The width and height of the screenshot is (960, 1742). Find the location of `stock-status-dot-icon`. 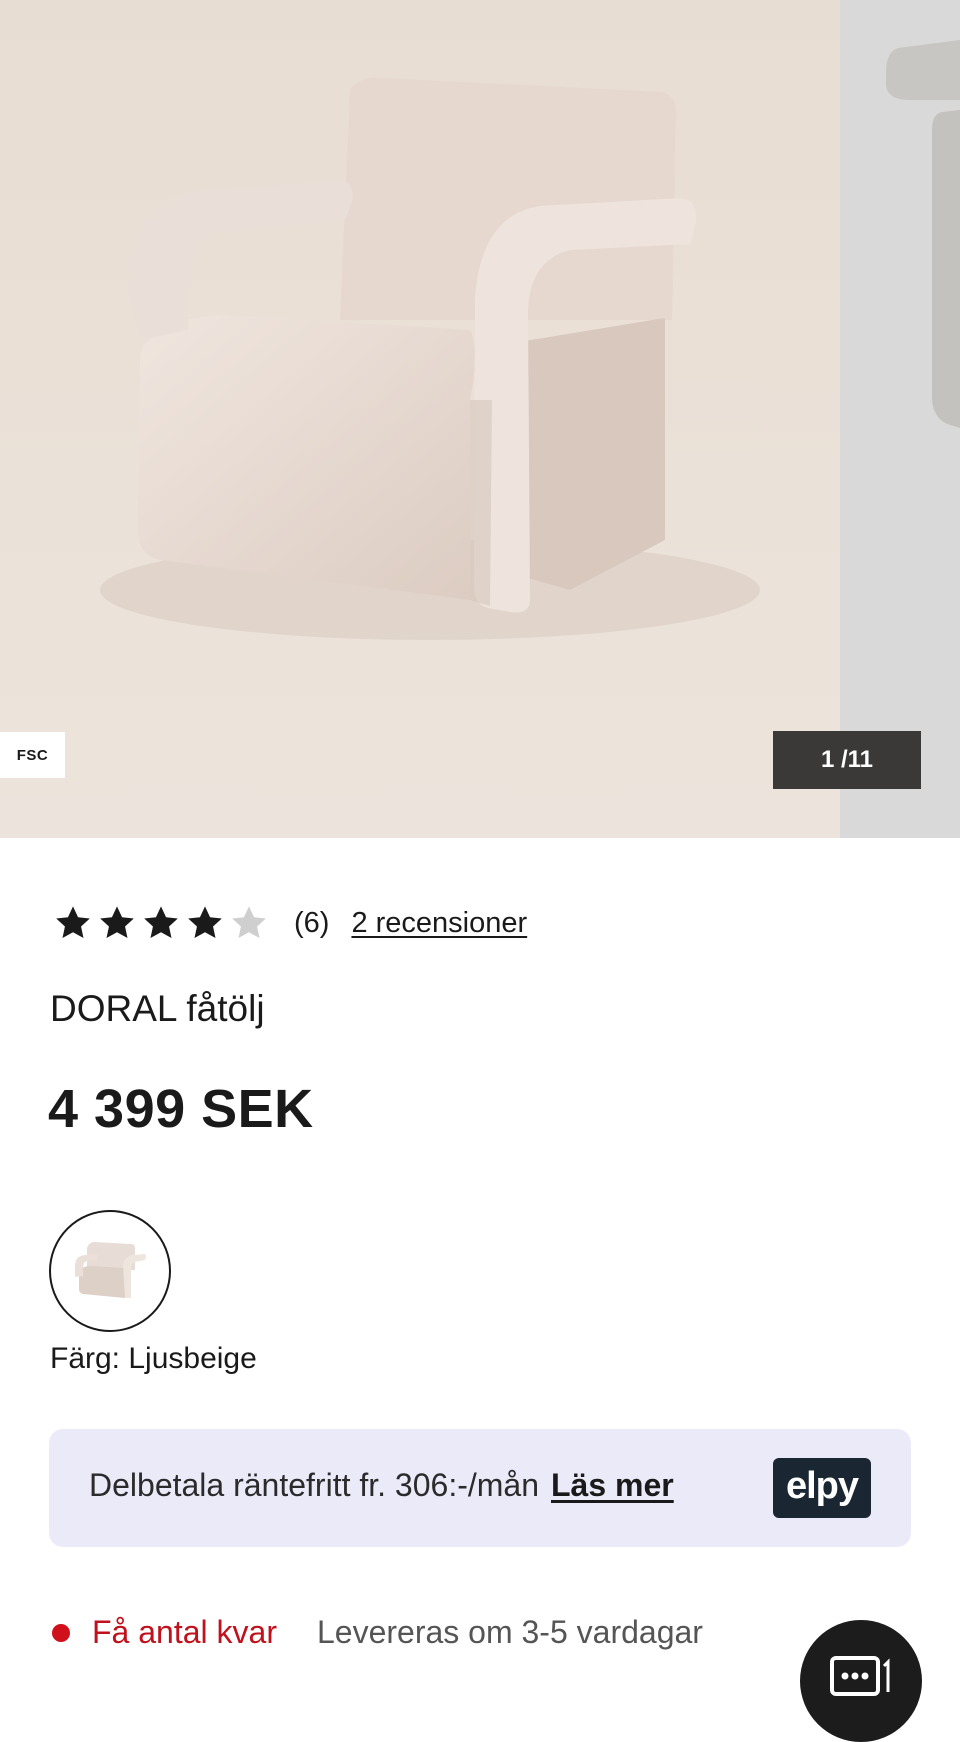

stock-status-dot-icon is located at coordinates (61, 1632).